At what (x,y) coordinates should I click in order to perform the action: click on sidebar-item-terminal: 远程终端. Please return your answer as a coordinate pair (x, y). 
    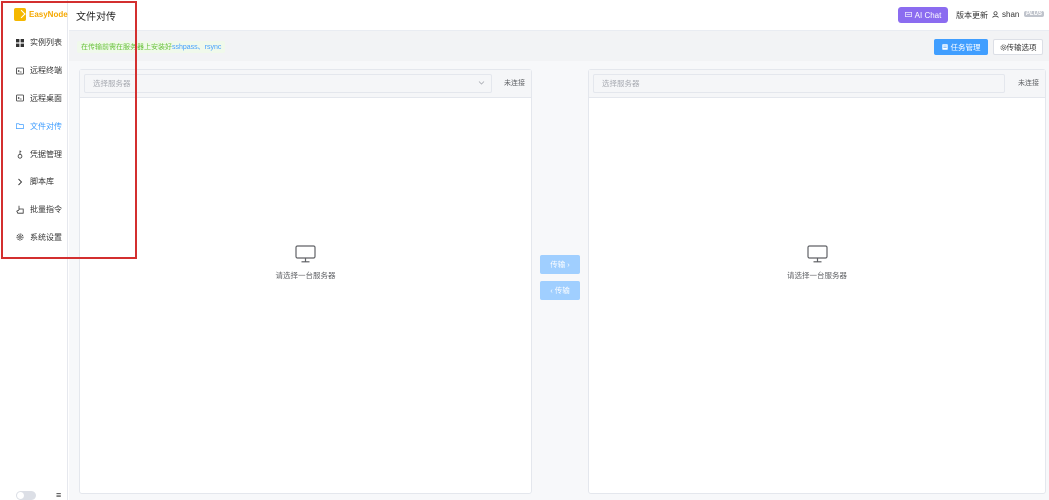
    Looking at the image, I should click on (34, 71).